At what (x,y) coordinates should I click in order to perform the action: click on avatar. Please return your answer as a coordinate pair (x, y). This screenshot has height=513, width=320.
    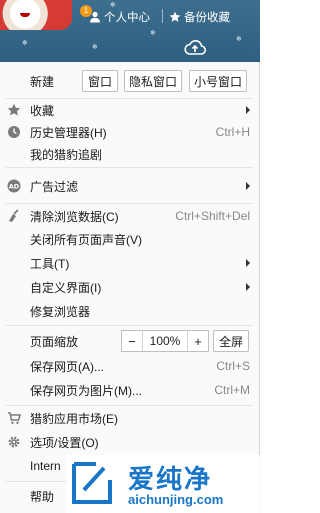
    Looking at the image, I should click on (36, 15).